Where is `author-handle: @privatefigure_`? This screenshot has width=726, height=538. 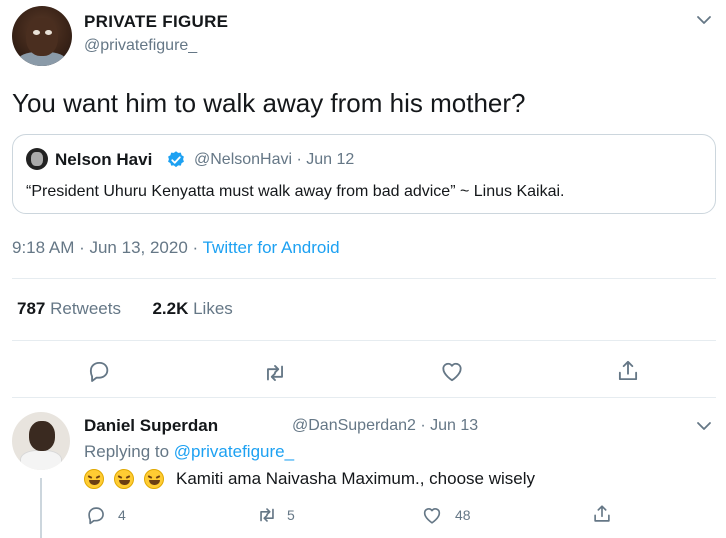
author-handle: @privatefigure_ is located at coordinates (140, 46).